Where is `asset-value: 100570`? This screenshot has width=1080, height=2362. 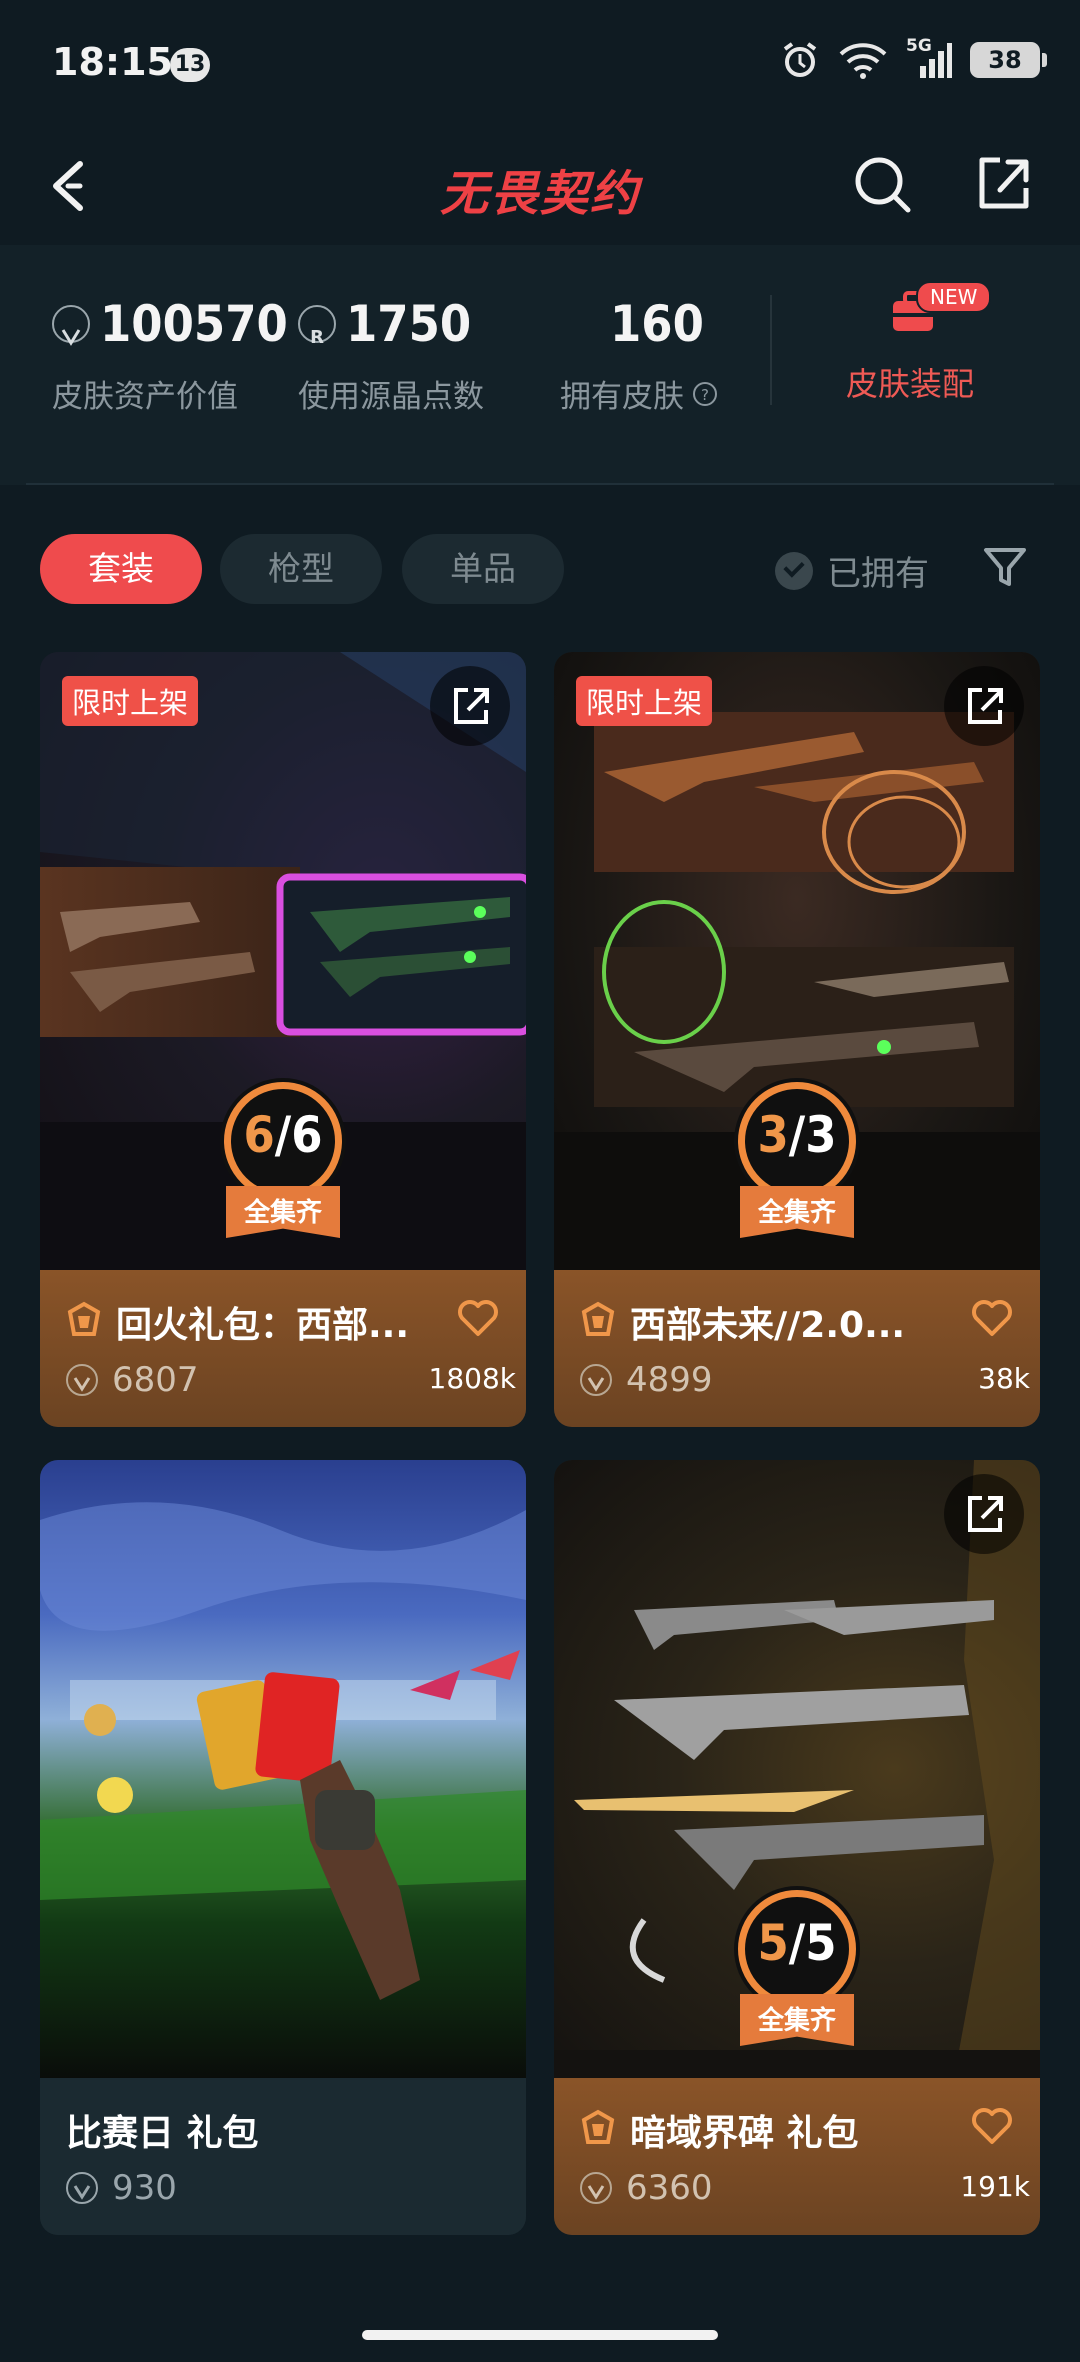 asset-value: 100570 is located at coordinates (194, 324).